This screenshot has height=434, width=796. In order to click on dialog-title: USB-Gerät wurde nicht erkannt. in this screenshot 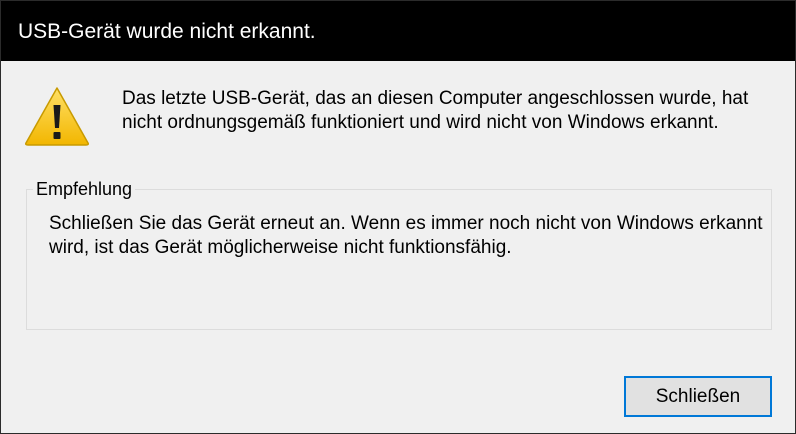, I will do `click(167, 31)`.